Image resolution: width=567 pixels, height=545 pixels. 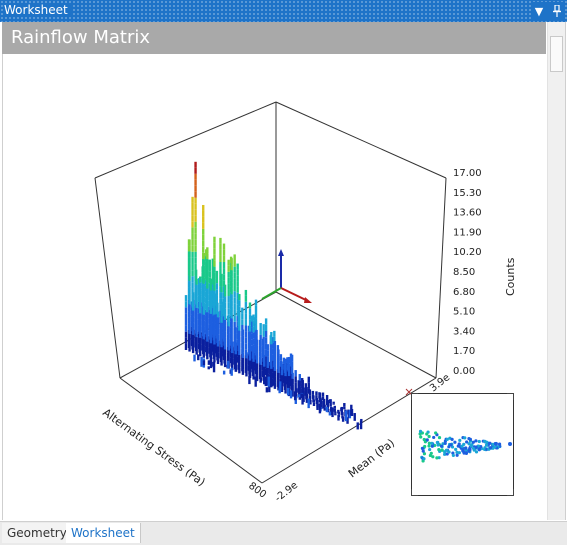 I want to click on inset-scatter, so click(x=465, y=446).